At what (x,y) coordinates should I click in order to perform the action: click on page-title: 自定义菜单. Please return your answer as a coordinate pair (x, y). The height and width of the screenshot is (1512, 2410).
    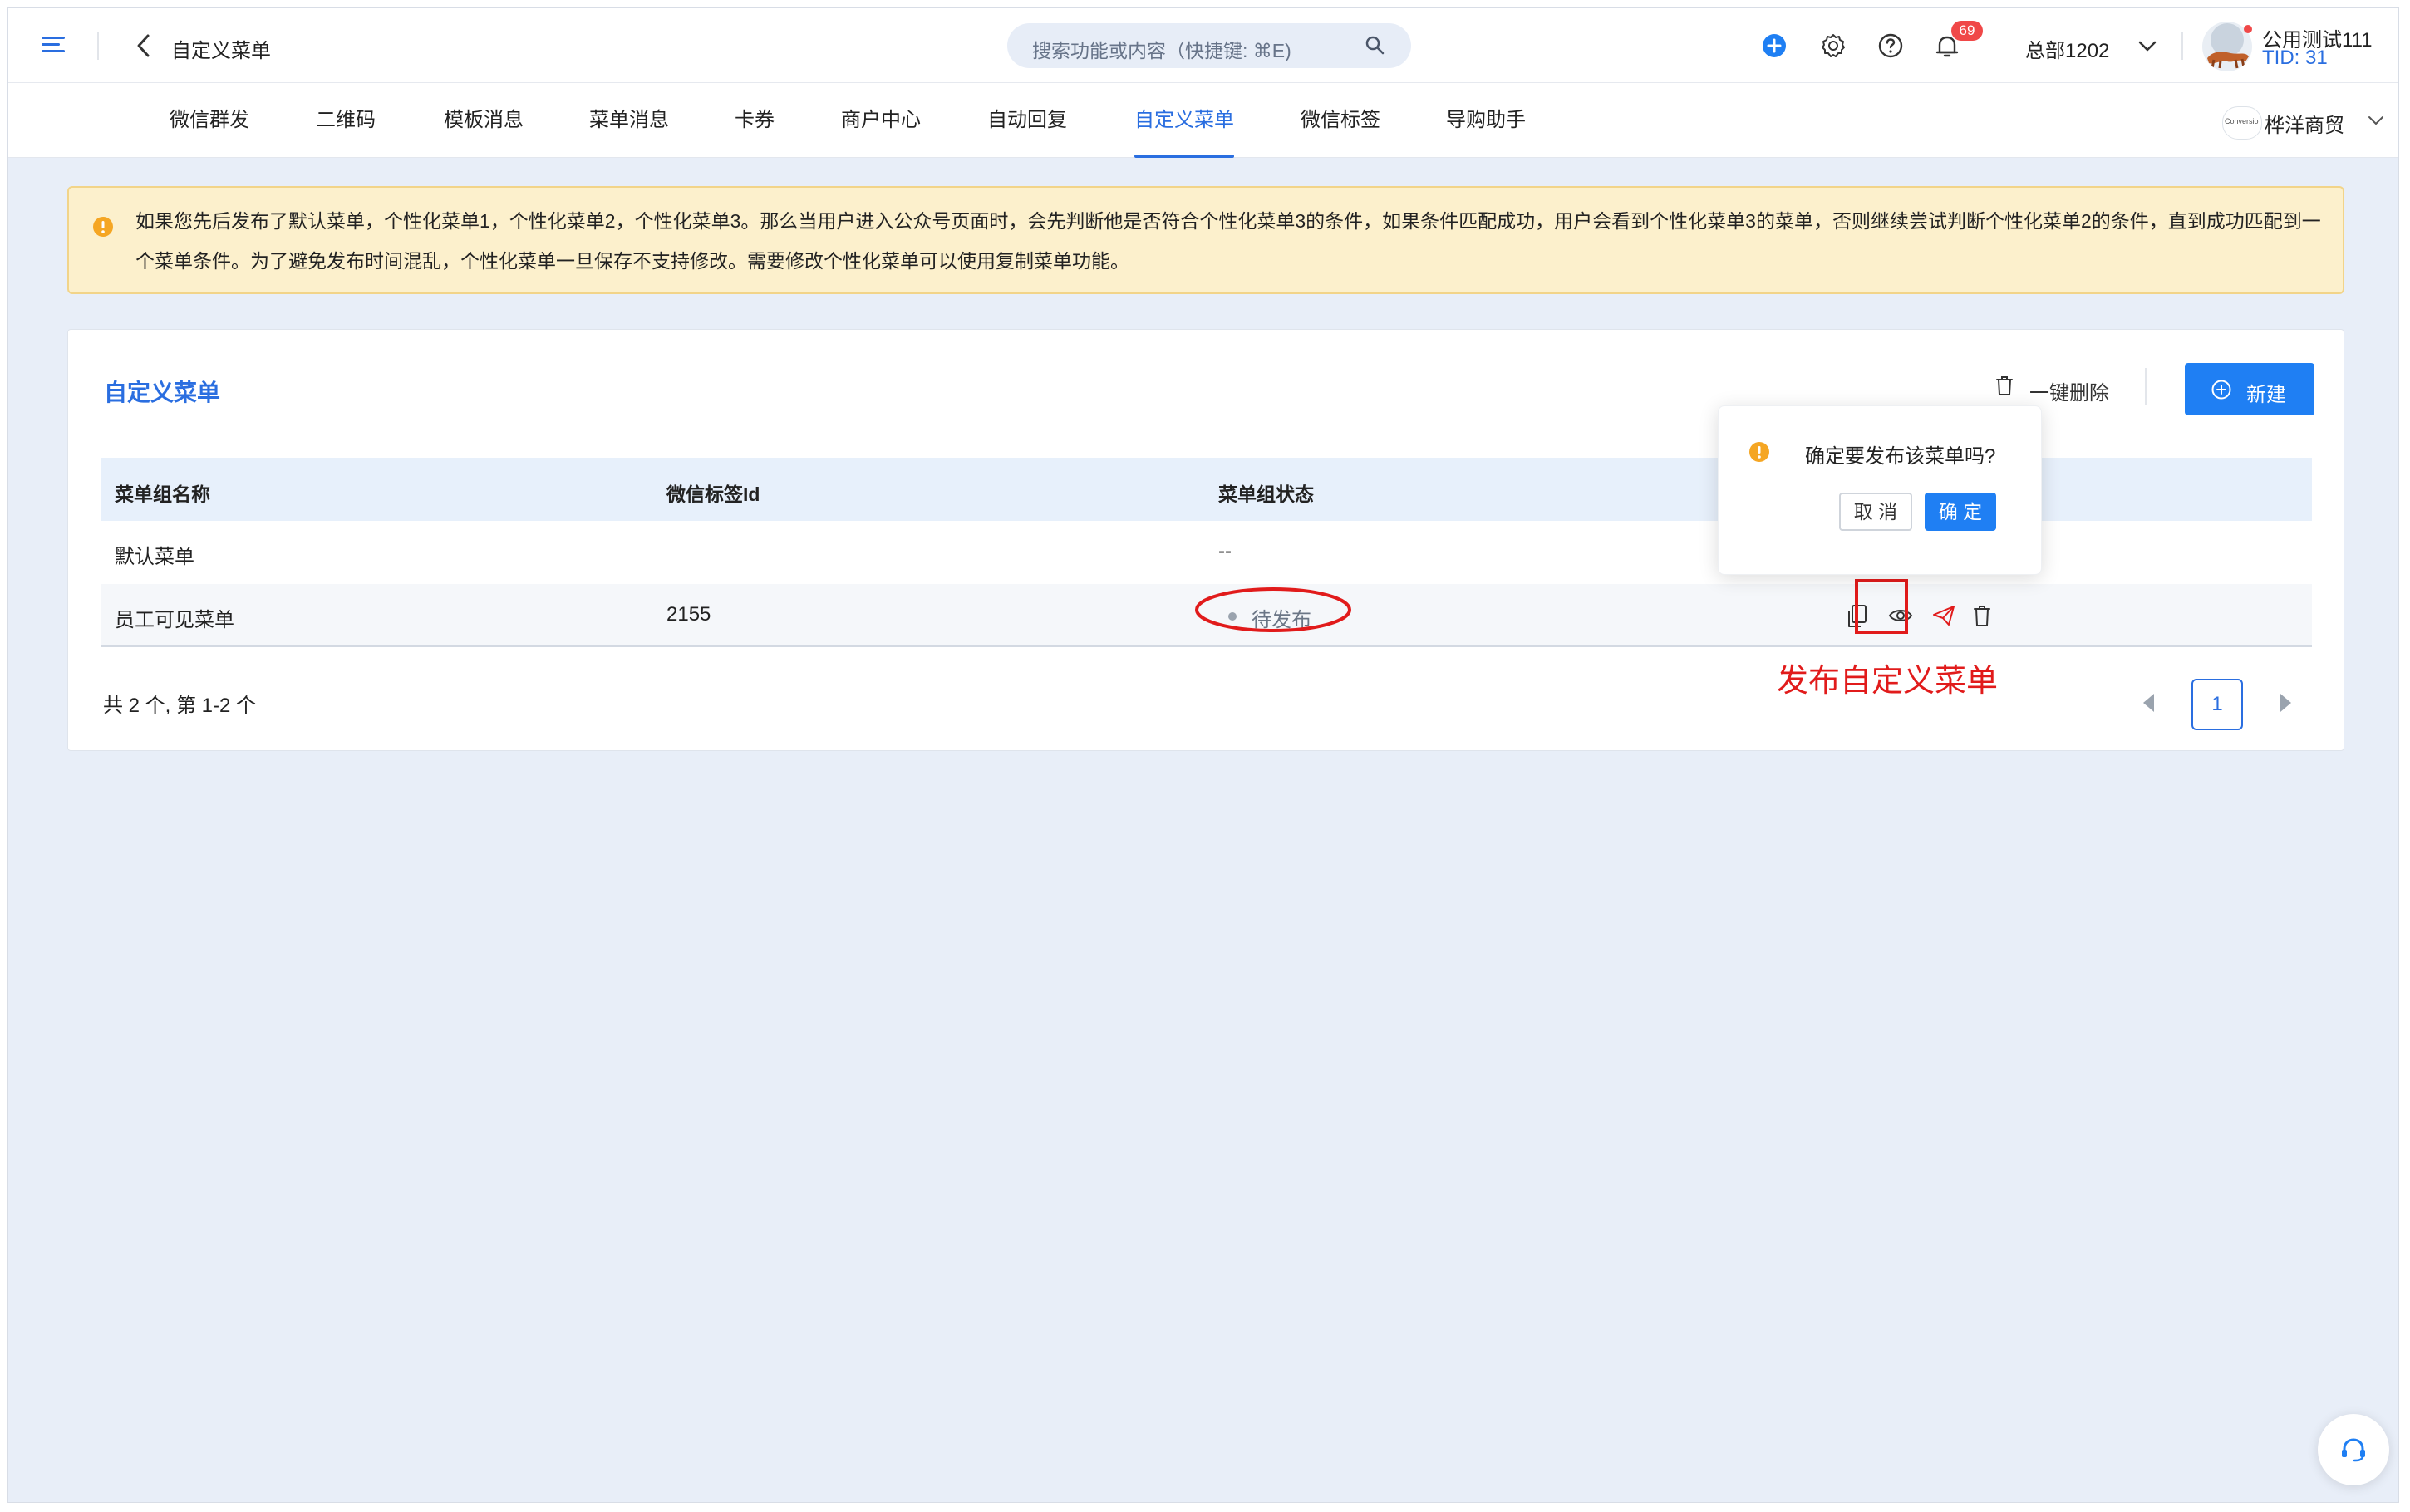
    Looking at the image, I should click on (221, 51).